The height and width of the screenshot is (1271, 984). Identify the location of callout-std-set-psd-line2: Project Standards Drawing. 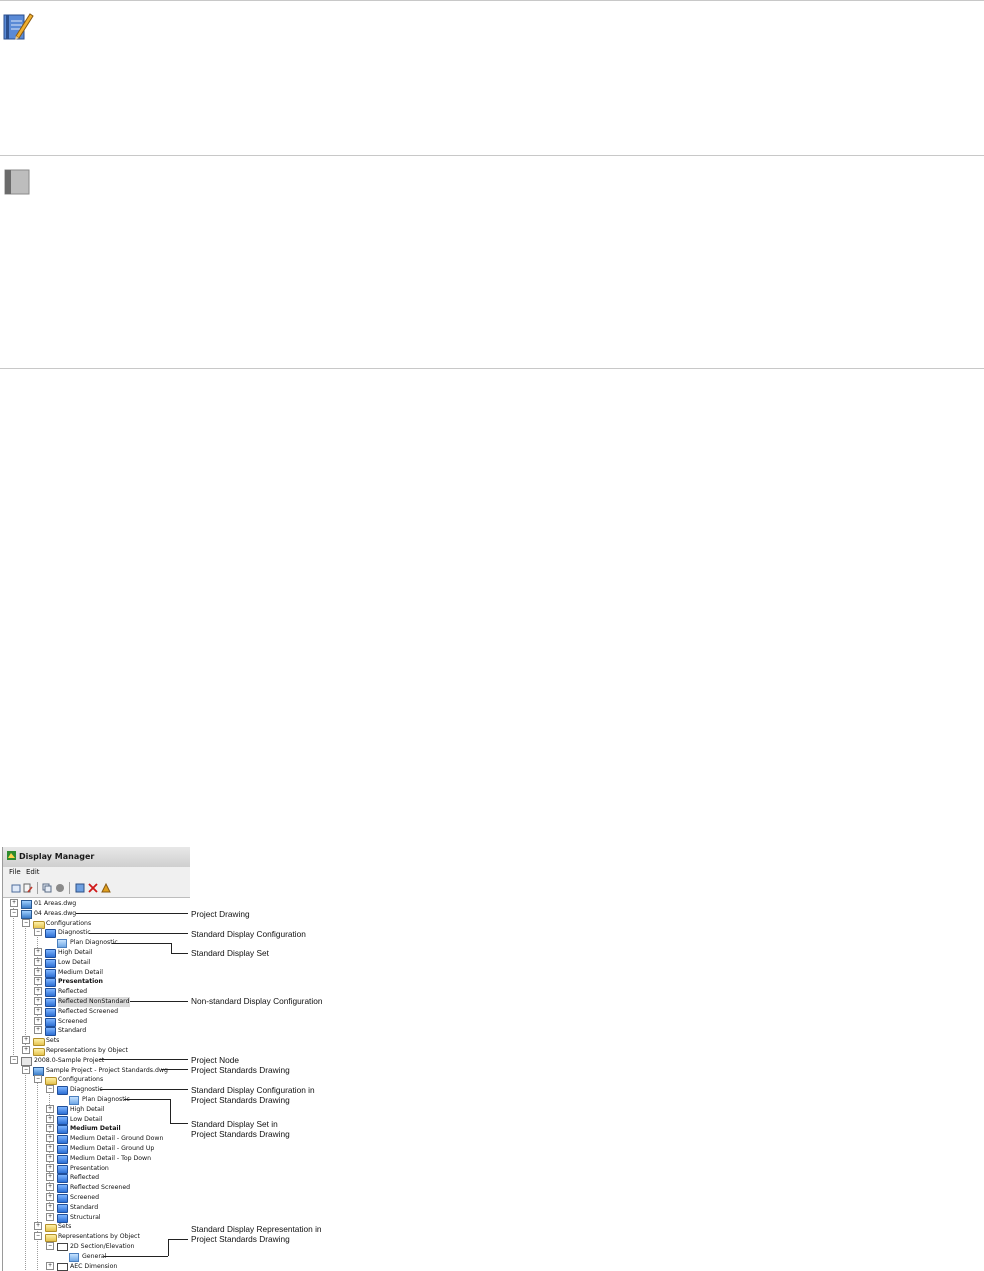
(240, 1134).